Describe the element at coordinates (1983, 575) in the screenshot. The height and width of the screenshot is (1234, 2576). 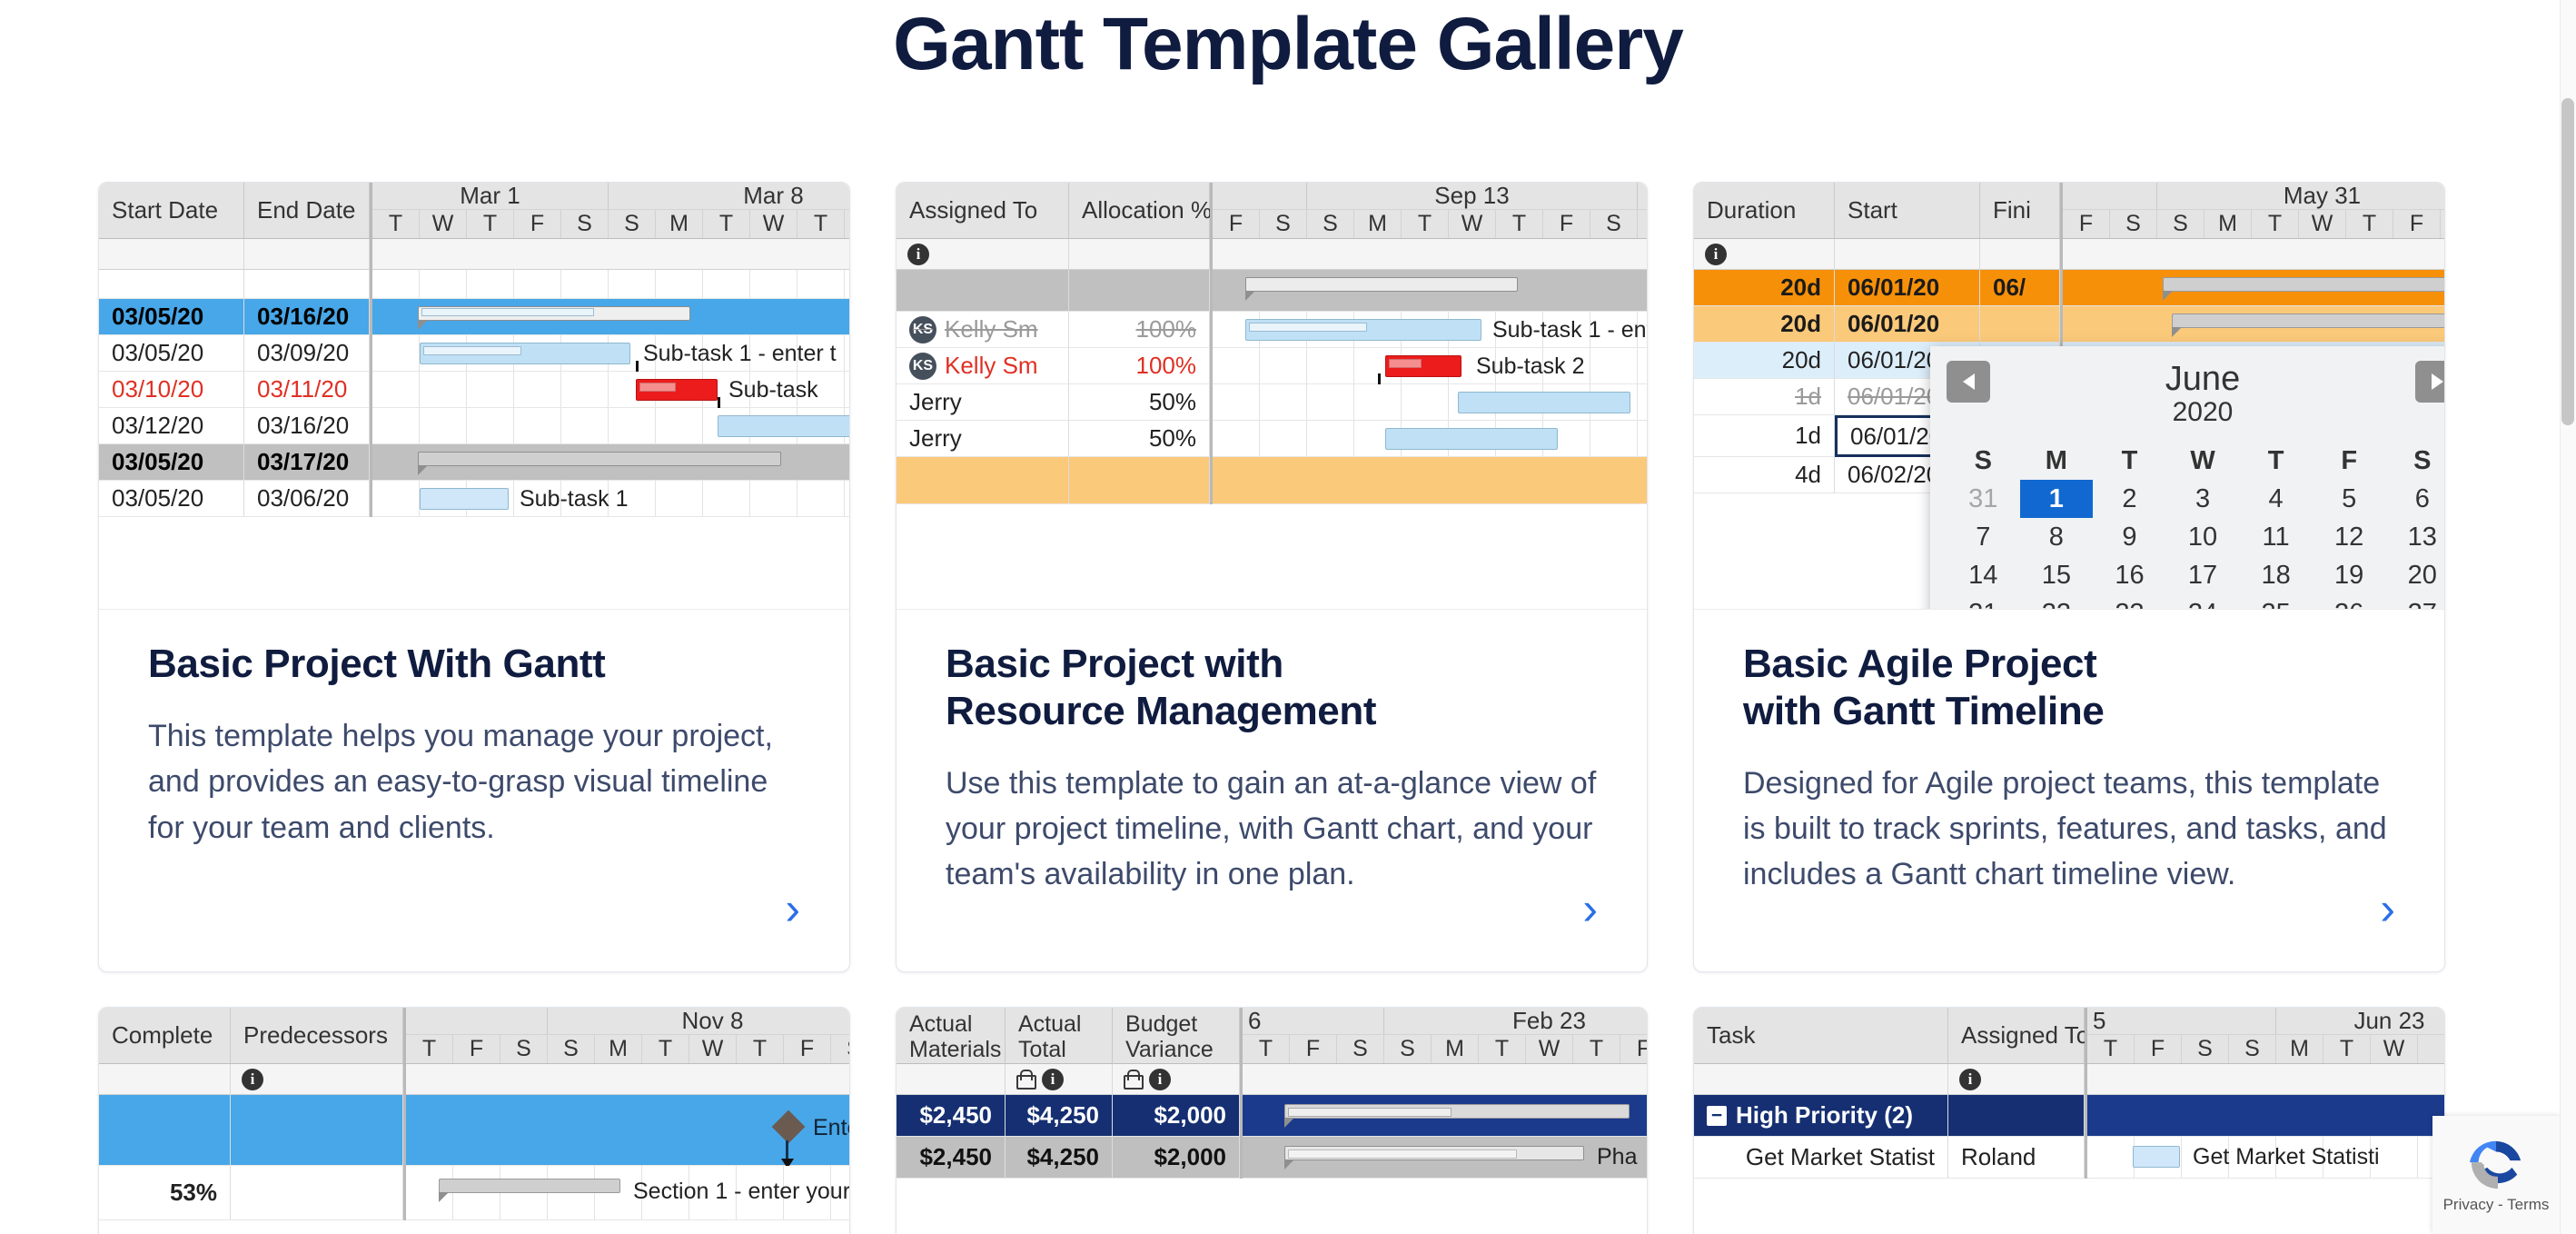
I see `datepicker-day: 14` at that location.